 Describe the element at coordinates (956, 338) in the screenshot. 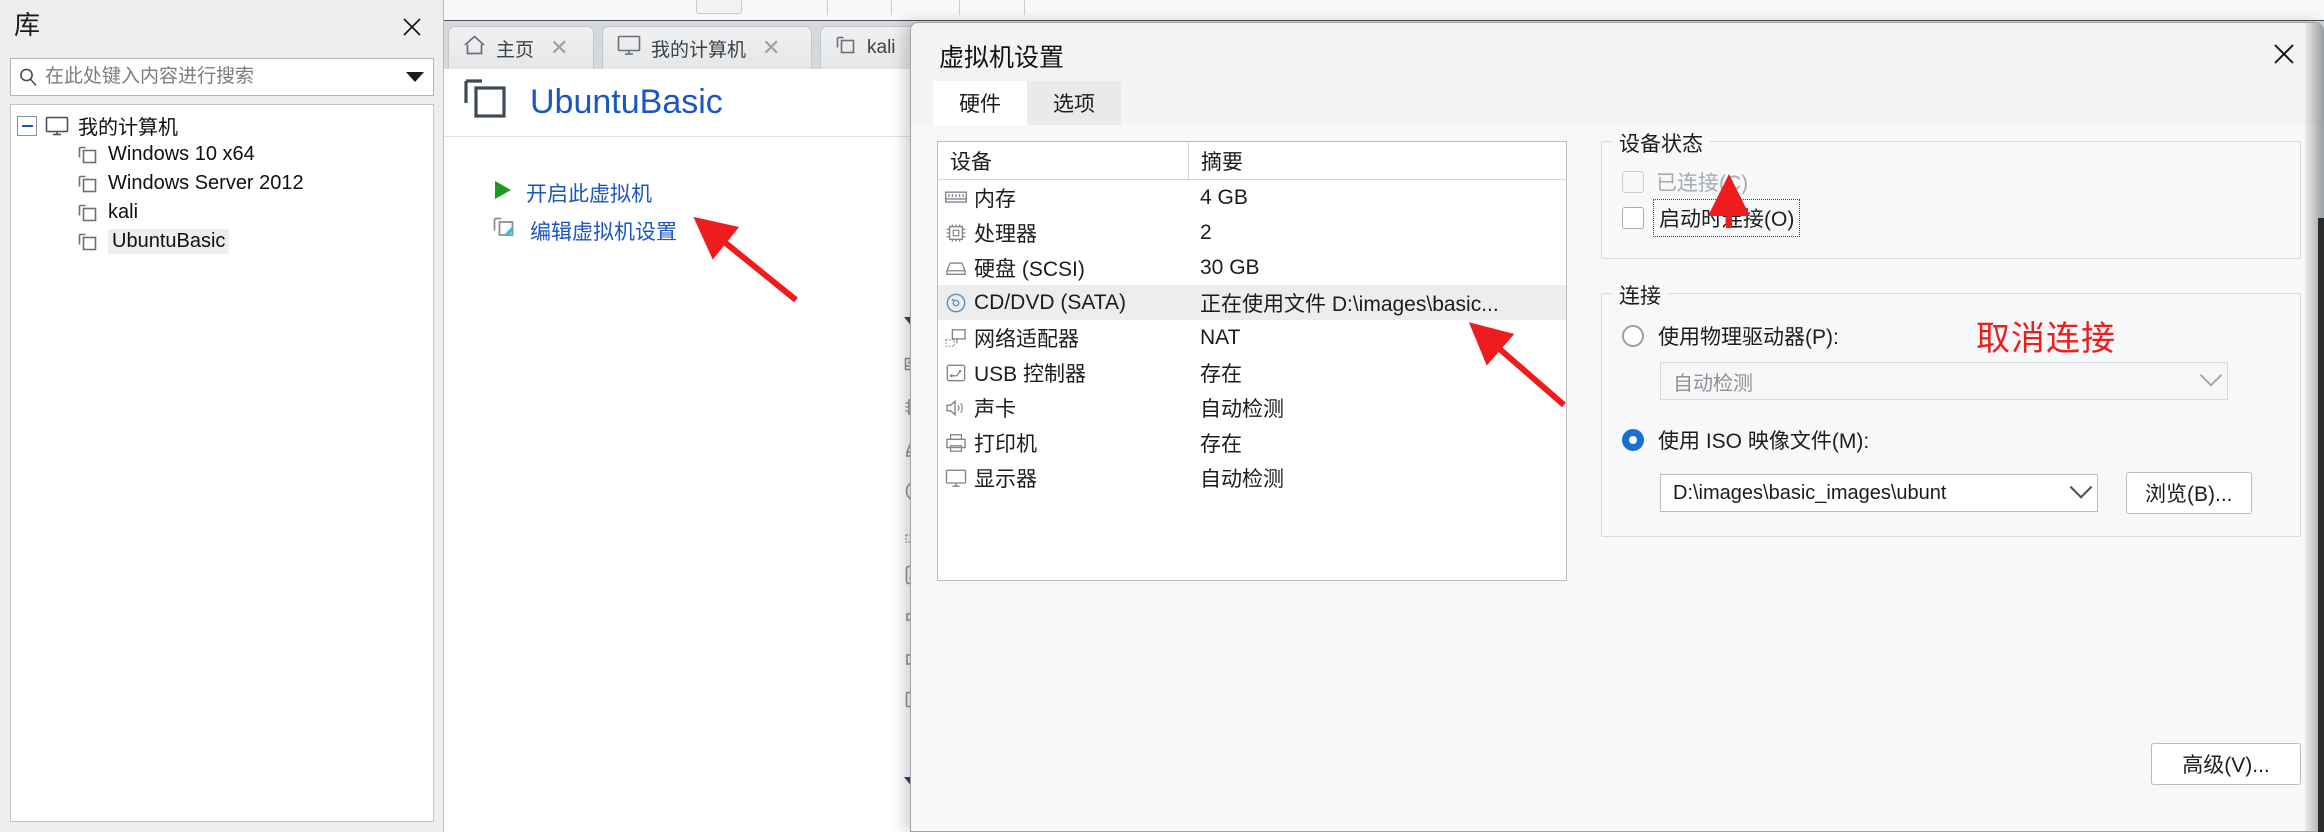

I see `network-icon` at that location.